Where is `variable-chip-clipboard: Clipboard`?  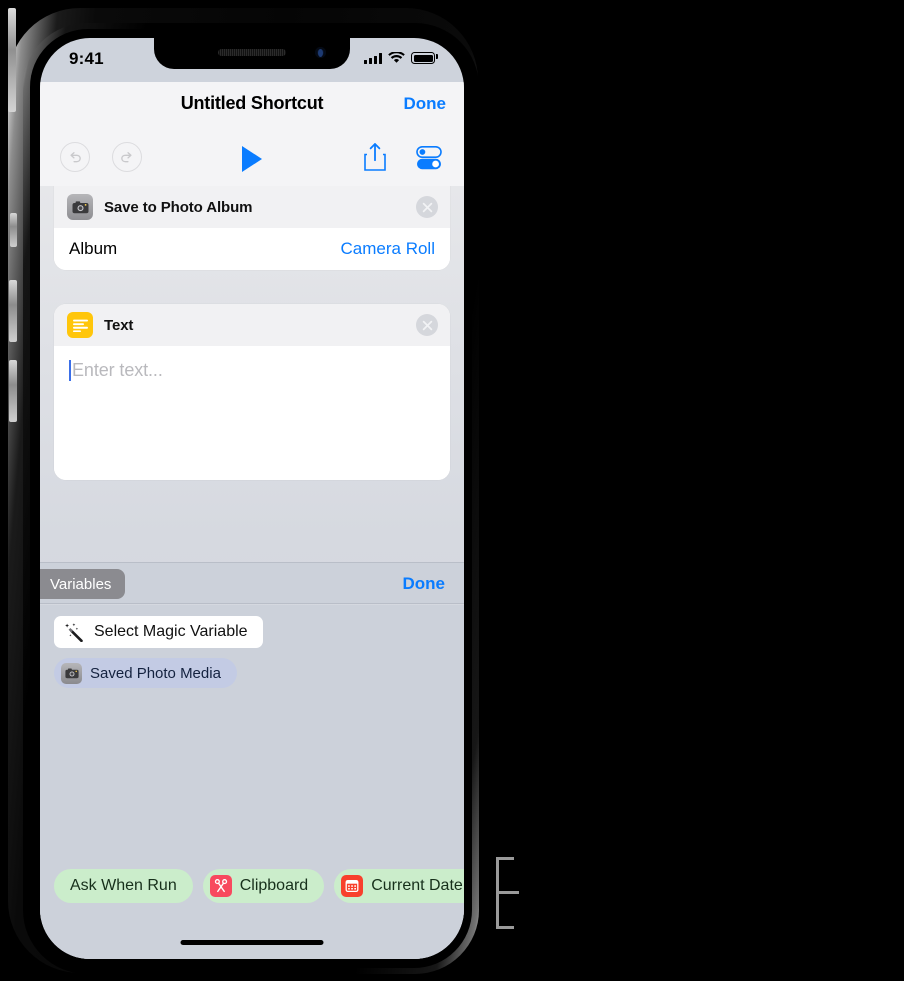
variable-chip-clipboard: Clipboard is located at coordinates (263, 886).